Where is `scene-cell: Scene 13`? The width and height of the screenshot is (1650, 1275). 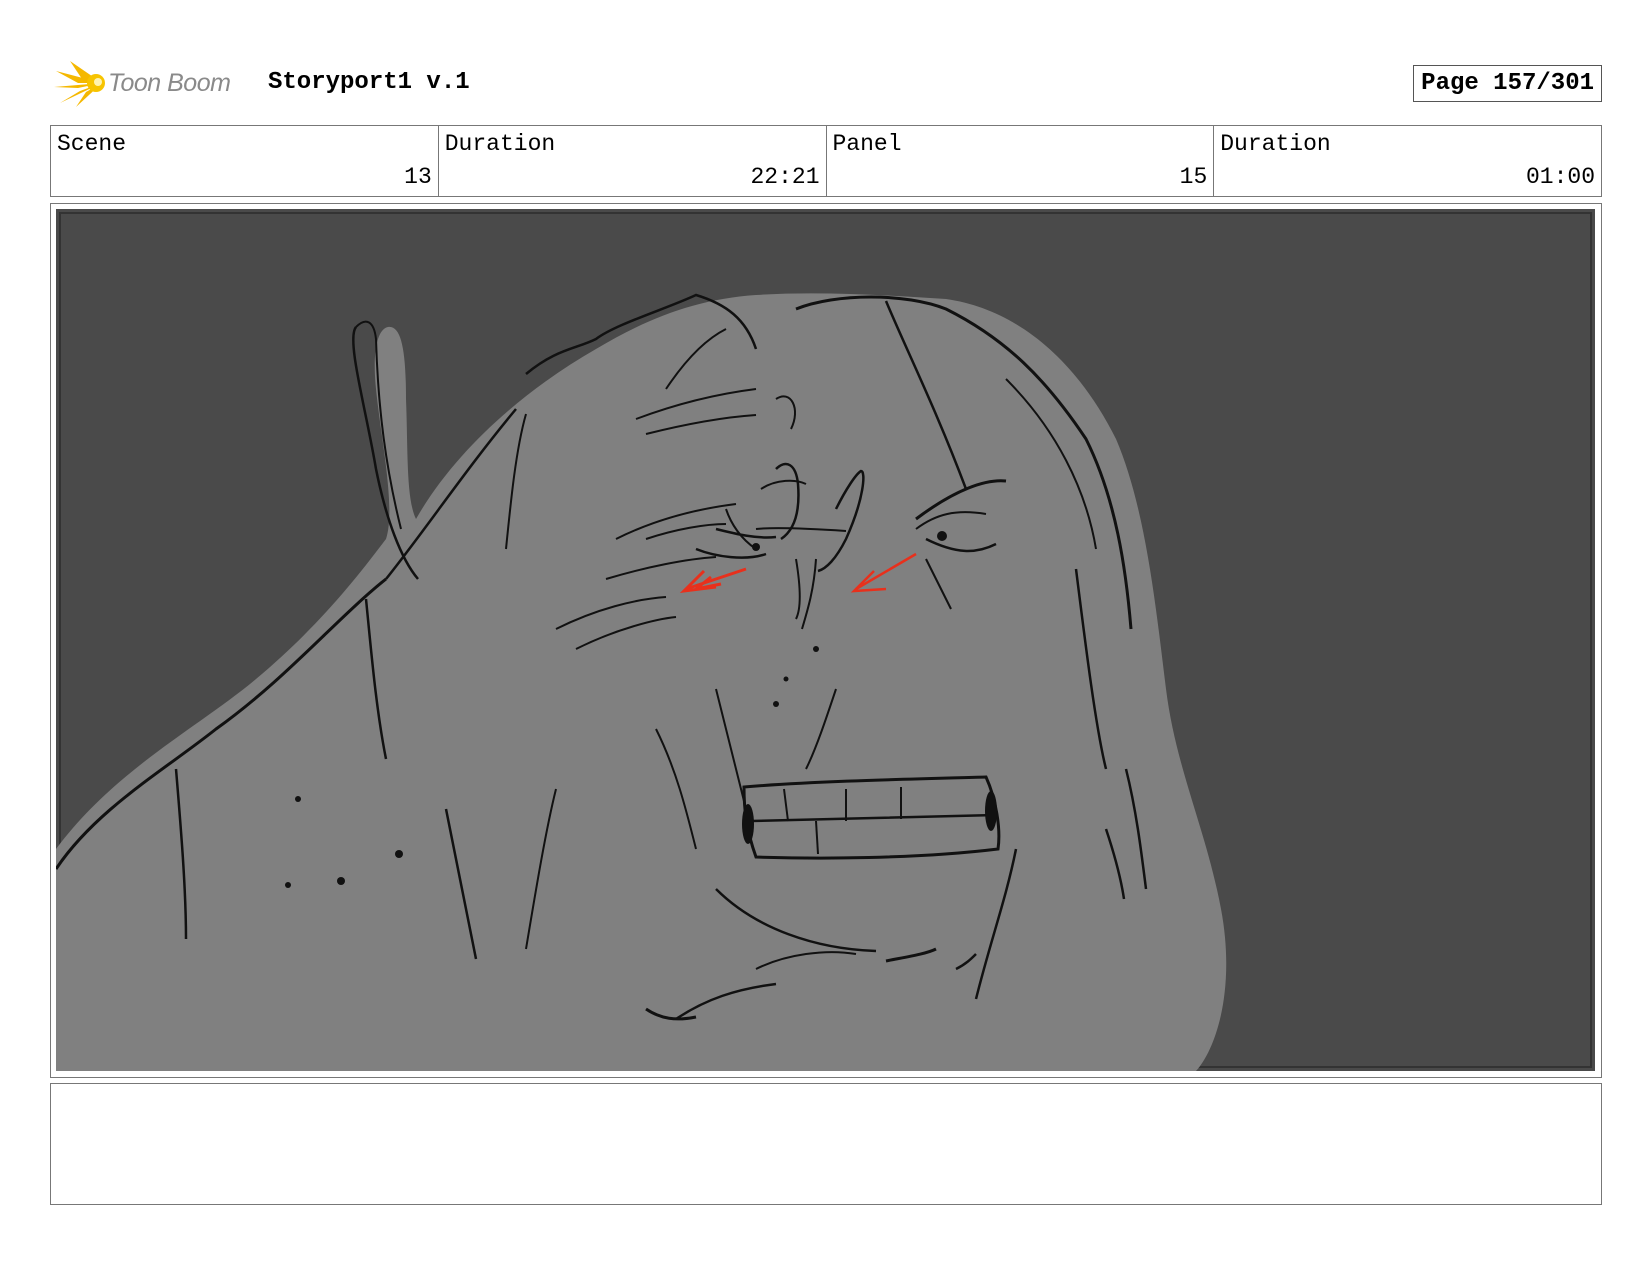 scene-cell: Scene 13 is located at coordinates (245, 161).